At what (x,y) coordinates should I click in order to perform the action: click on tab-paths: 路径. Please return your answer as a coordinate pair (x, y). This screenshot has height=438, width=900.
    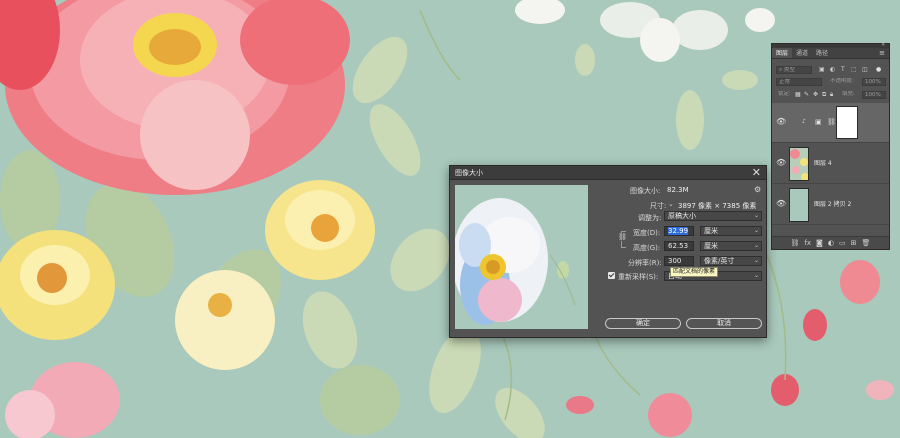
    Looking at the image, I should click on (822, 53).